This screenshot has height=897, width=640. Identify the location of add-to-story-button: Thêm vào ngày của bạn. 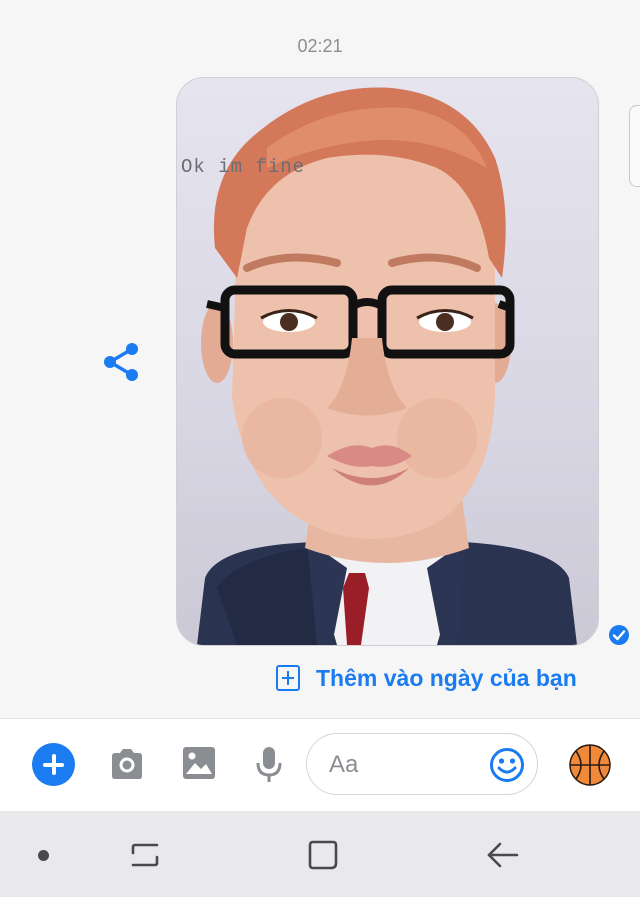
(426, 678).